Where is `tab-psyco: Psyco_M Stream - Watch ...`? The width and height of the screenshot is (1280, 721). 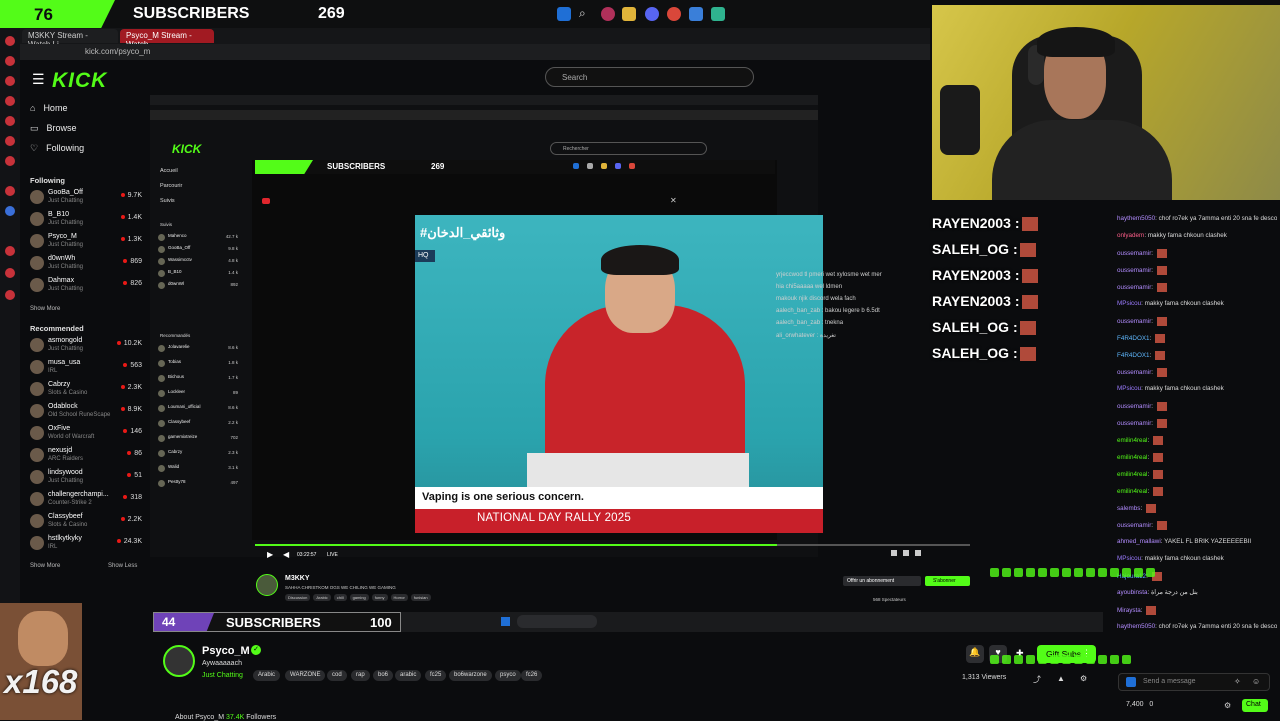 tab-psyco: Psyco_M Stream - Watch ... is located at coordinates (167, 39).